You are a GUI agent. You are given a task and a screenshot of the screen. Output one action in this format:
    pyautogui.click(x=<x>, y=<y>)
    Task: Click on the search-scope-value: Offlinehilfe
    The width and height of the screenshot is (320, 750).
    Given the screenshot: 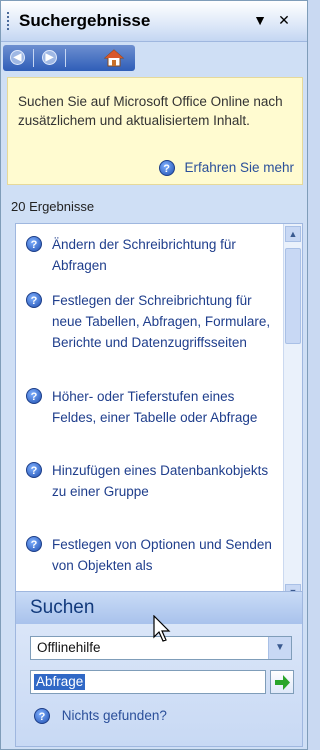 What is the action you would take?
    pyautogui.click(x=69, y=647)
    